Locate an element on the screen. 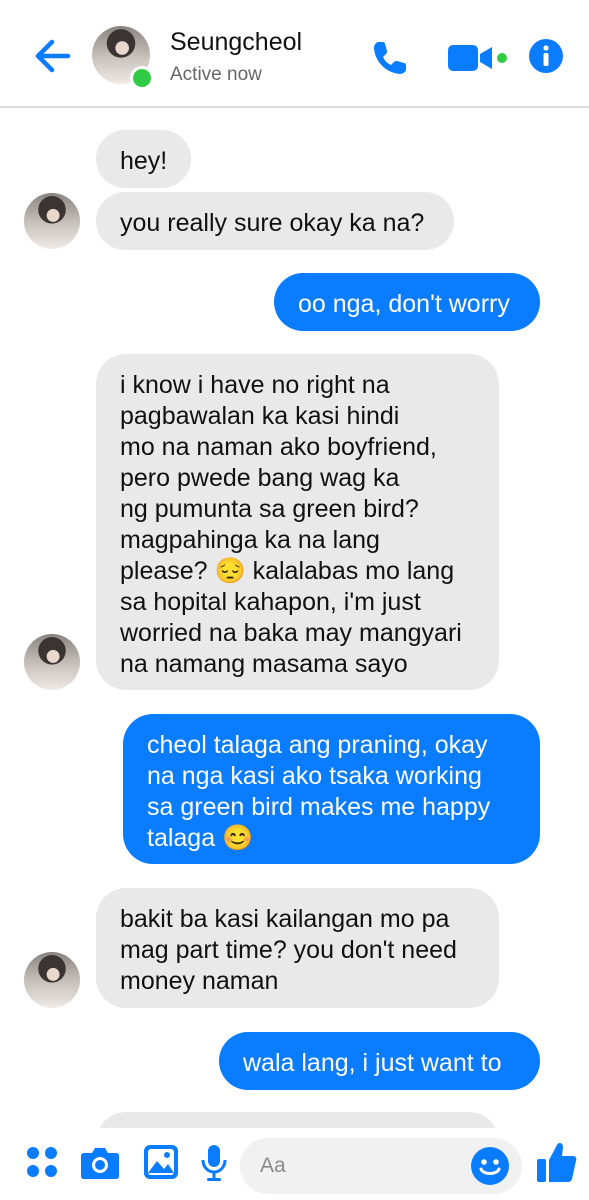 The image size is (589, 1200). contact-status: Active now is located at coordinates (216, 74).